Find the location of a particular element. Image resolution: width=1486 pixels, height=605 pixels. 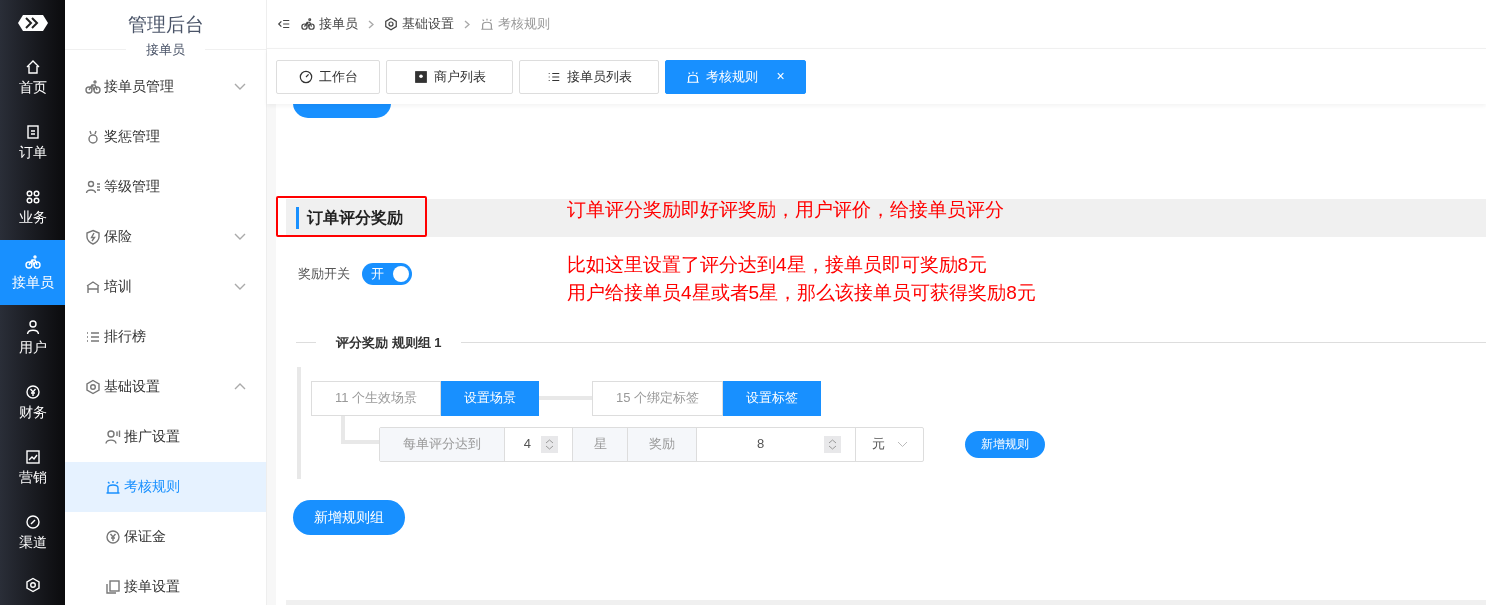

contact-card-icon is located at coordinates (420, 76).